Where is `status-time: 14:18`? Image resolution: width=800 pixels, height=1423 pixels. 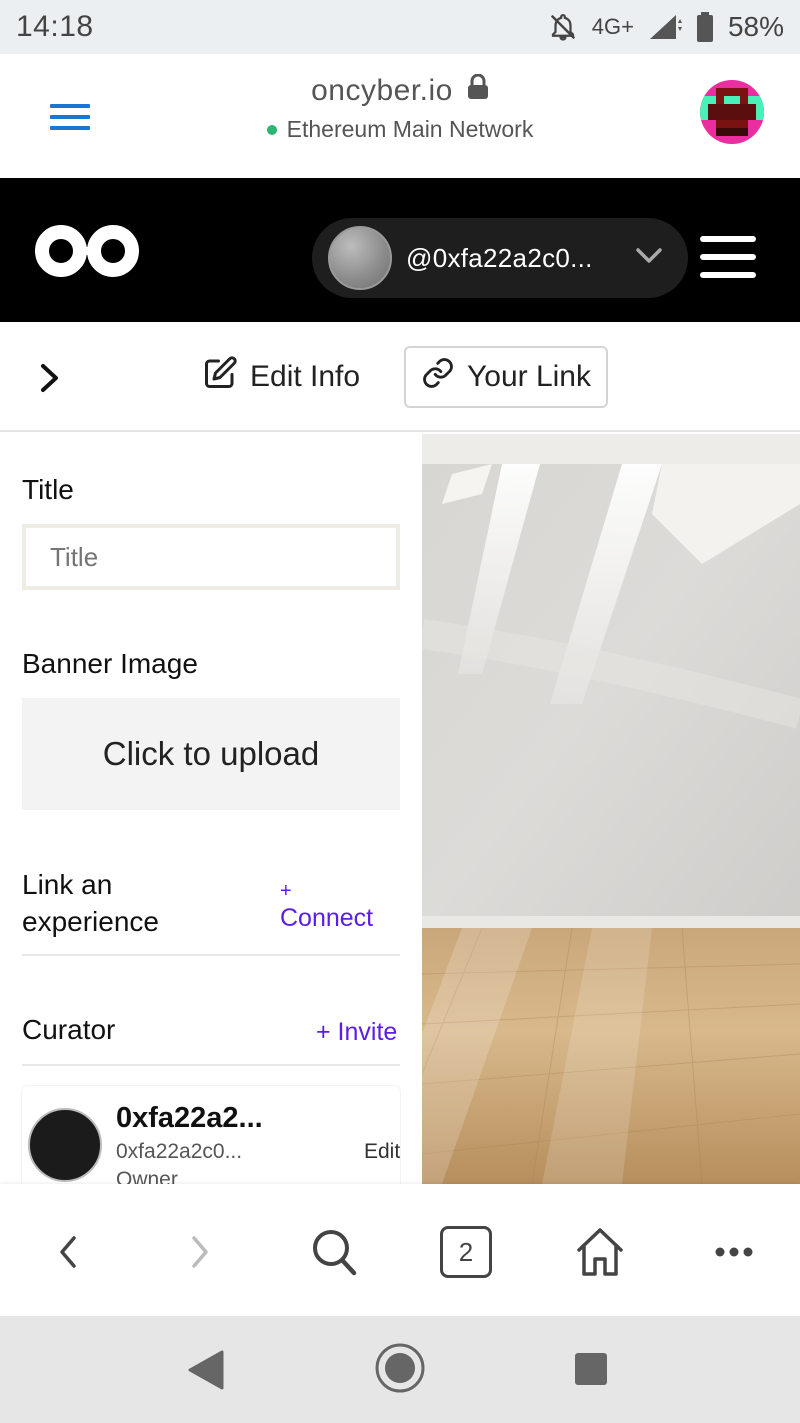
status-time: 14:18 is located at coordinates (55, 26).